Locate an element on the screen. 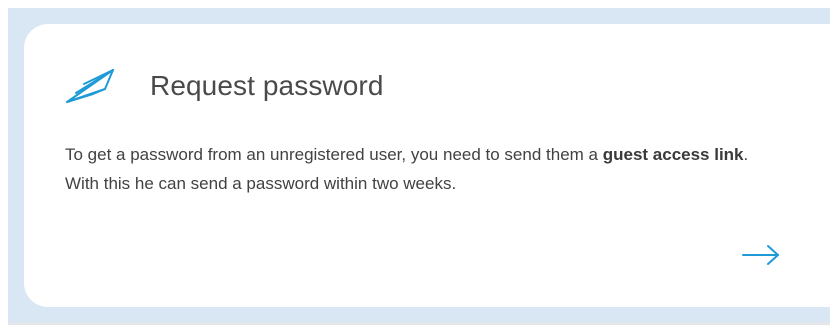 The width and height of the screenshot is (830, 325). proceed-button is located at coordinates (761, 255).